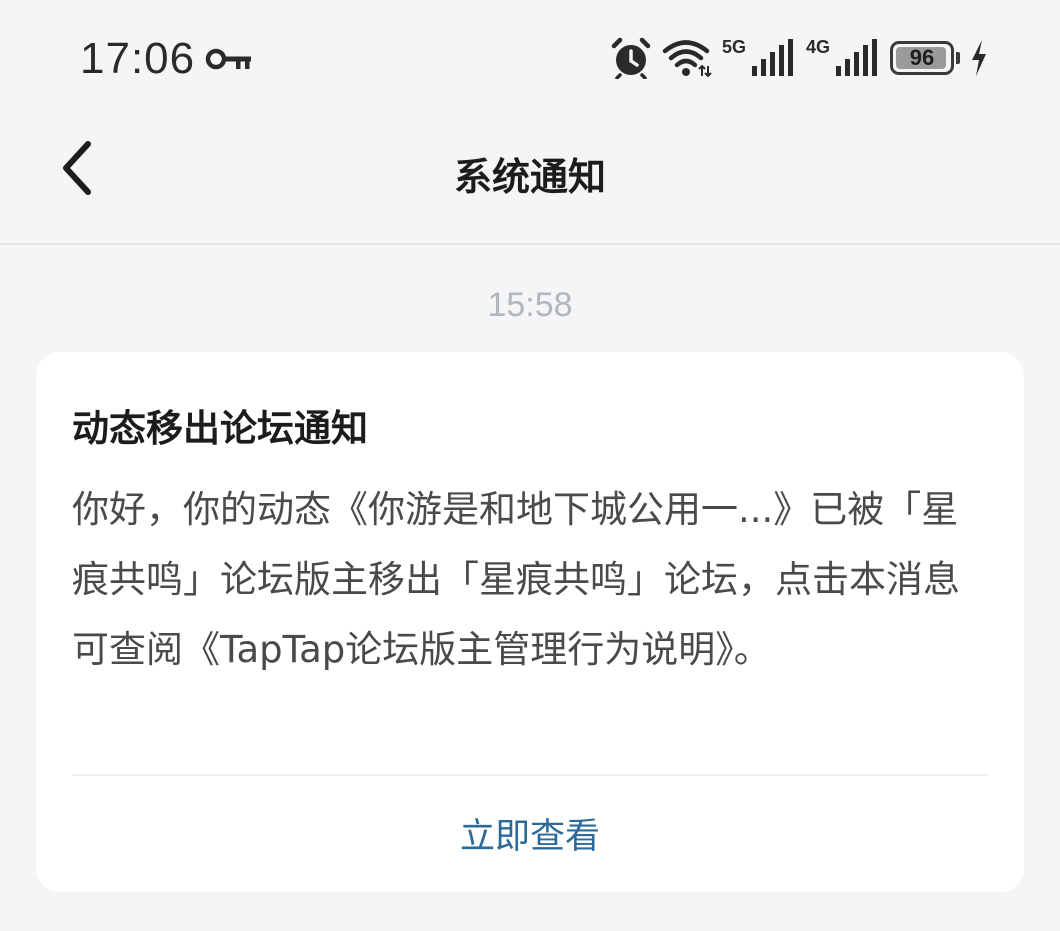  Describe the element at coordinates (138, 58) in the screenshot. I see `status-time: 17:06` at that location.